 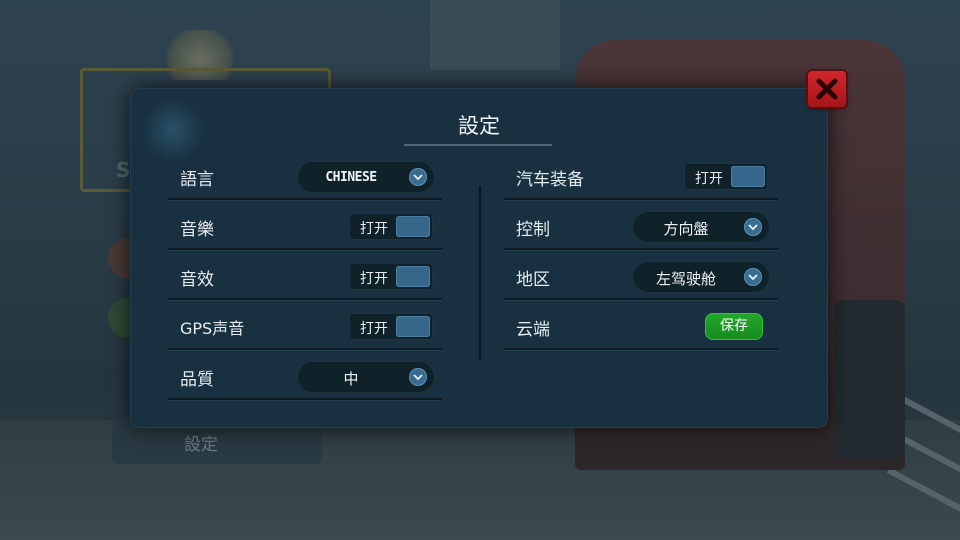 I want to click on gps-voice-toggle-text: 打开, so click(x=374, y=329).